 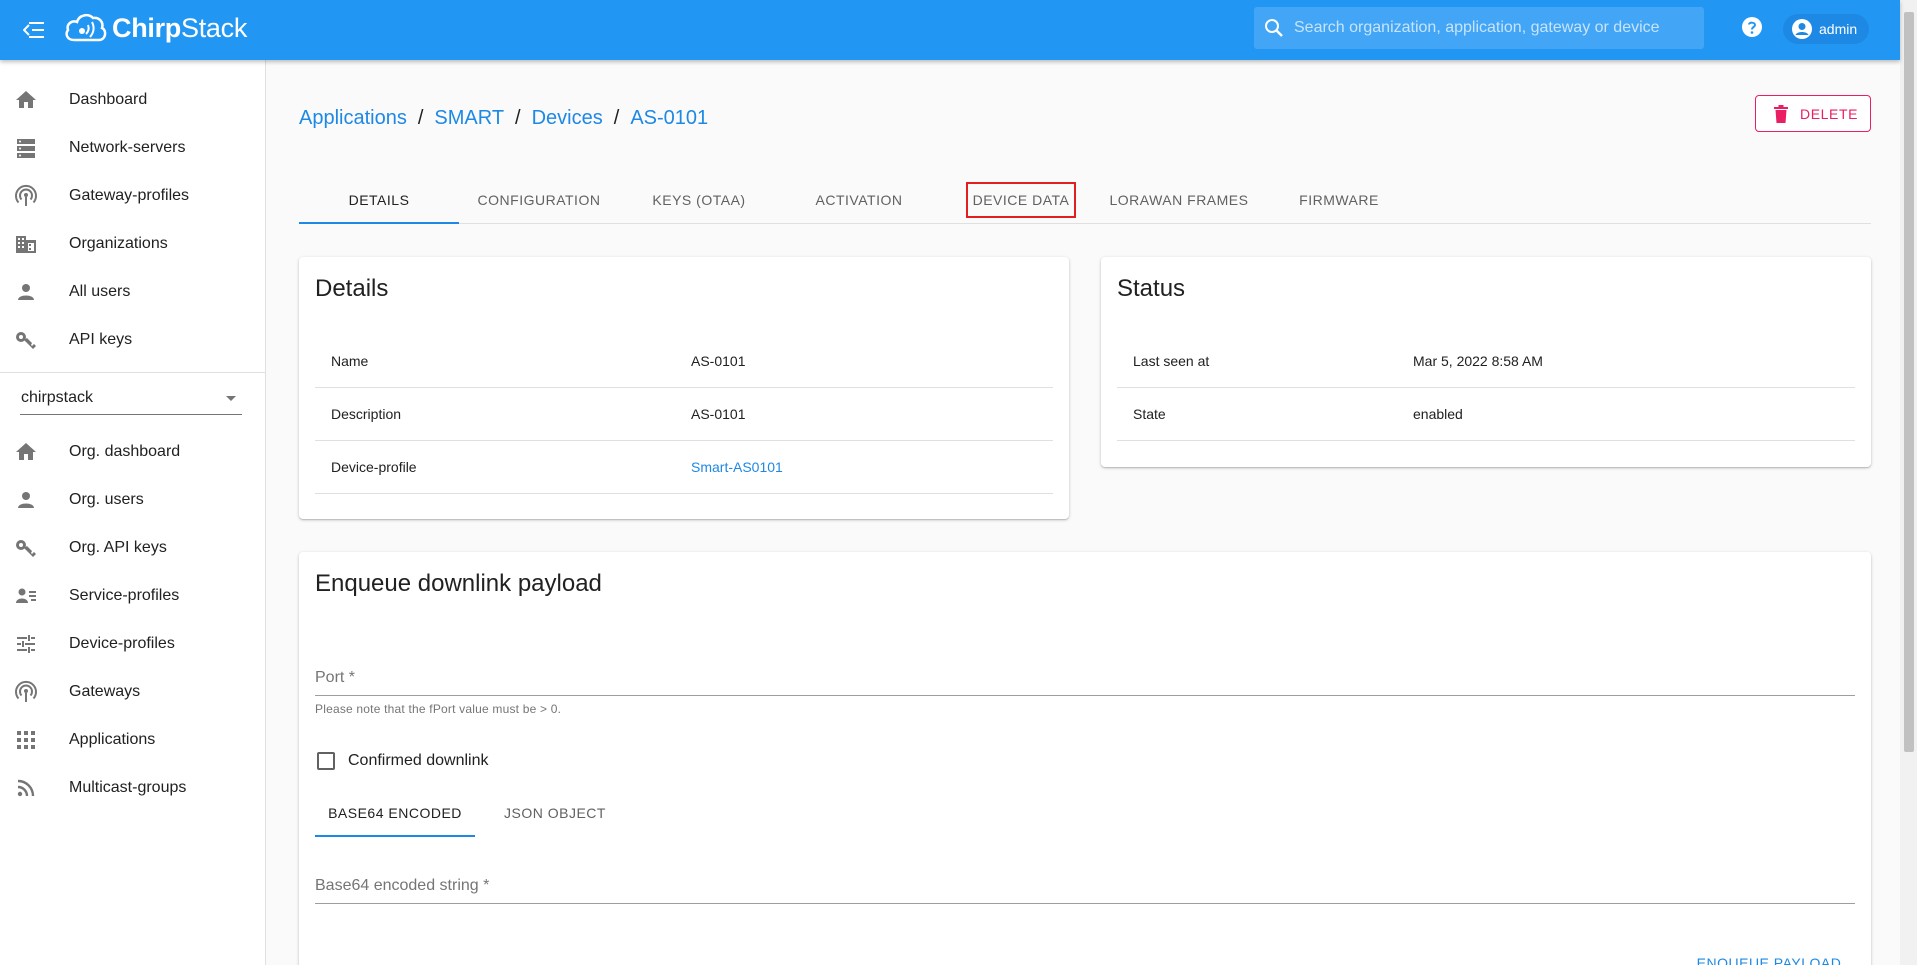 I want to click on sidebar-item-applications: Applications, so click(x=133, y=740).